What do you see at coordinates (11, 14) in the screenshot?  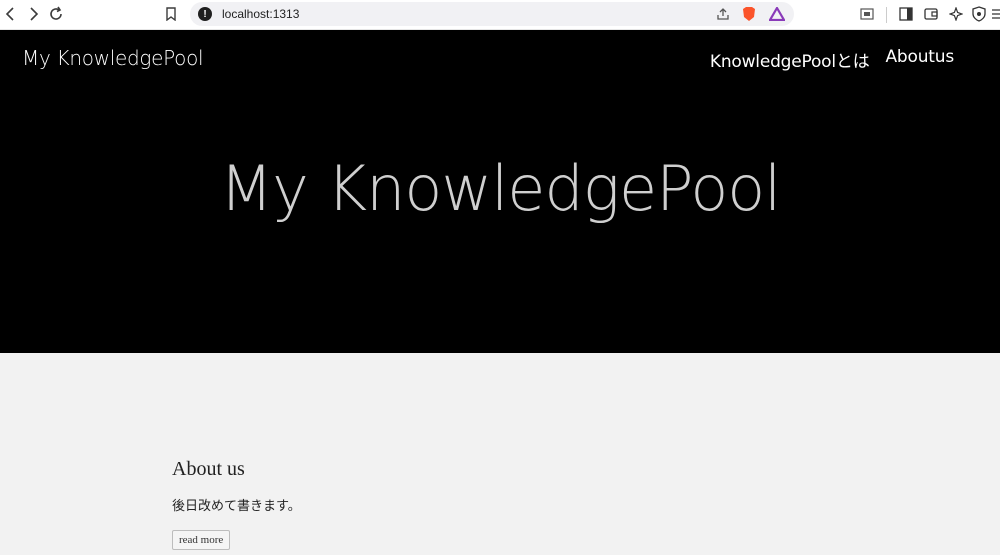 I see `back-arrow-icon` at bounding box center [11, 14].